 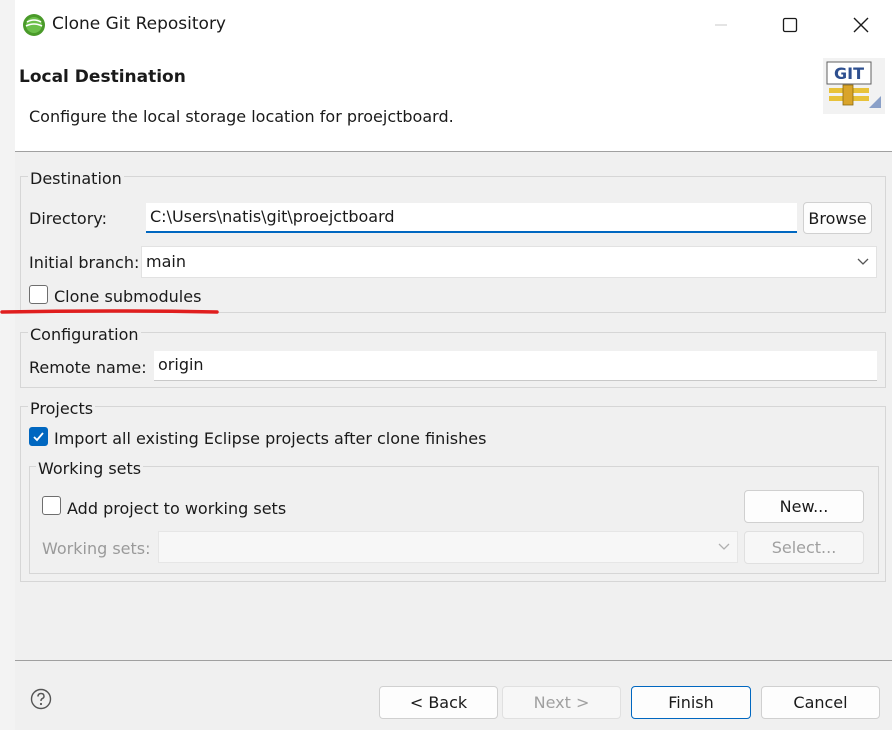 What do you see at coordinates (68, 218) in the screenshot?
I see `directory-label: Directory:` at bounding box center [68, 218].